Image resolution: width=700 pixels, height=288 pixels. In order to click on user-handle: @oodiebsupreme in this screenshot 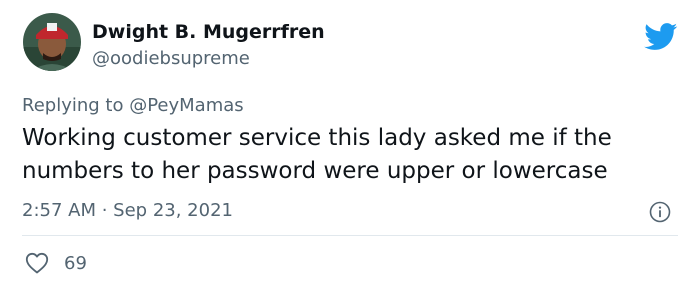, I will do `click(171, 58)`.